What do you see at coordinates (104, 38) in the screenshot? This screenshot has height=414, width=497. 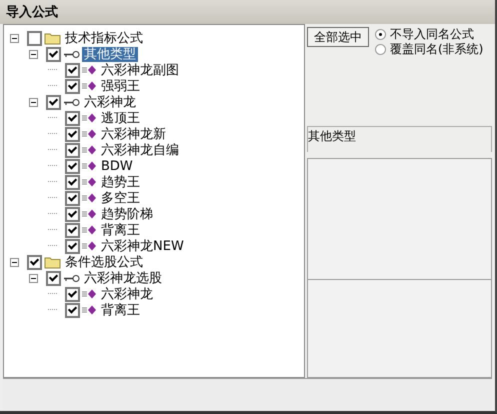 I see `tree-item: 技术指标公式` at bounding box center [104, 38].